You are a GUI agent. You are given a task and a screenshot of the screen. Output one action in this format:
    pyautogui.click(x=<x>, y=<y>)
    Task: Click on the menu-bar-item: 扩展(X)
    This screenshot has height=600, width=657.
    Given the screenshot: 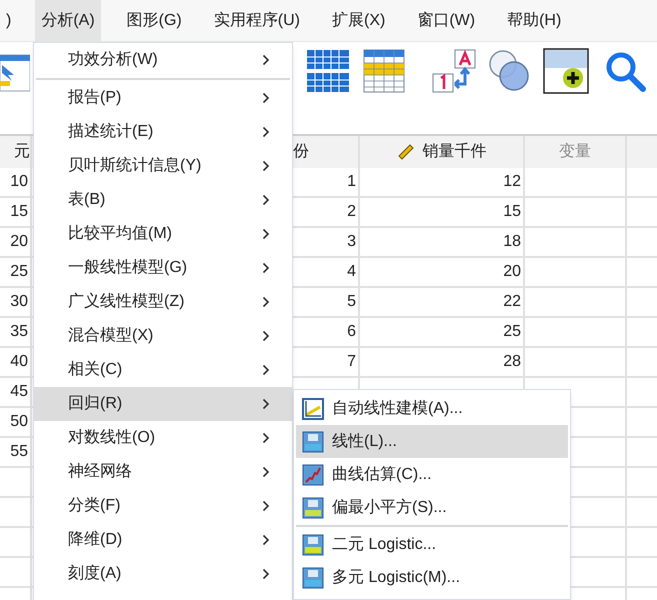 What is the action you would take?
    pyautogui.click(x=359, y=21)
    